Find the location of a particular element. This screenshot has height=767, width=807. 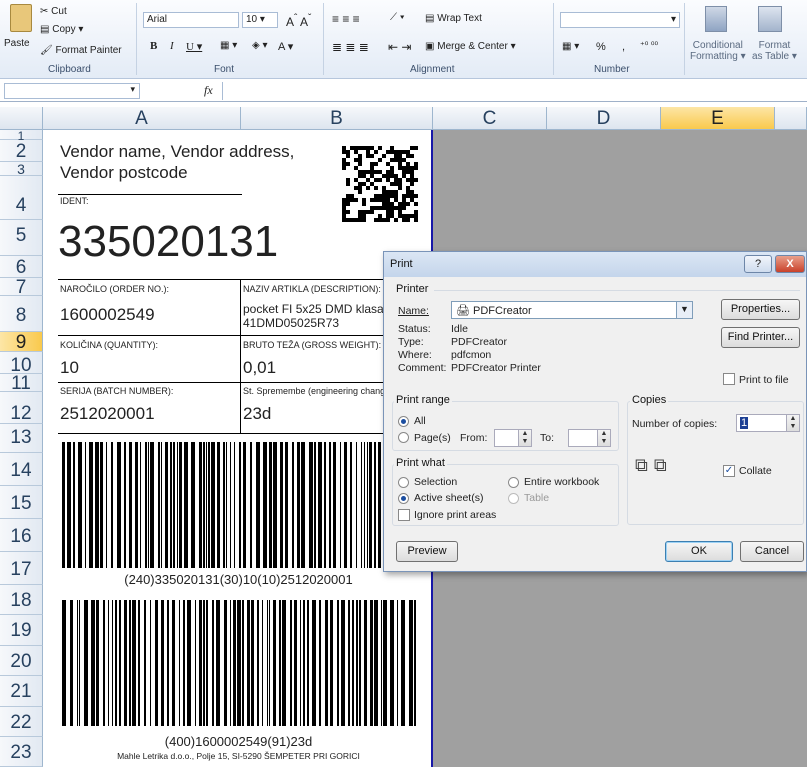

ok-button: OK is located at coordinates (699, 551).